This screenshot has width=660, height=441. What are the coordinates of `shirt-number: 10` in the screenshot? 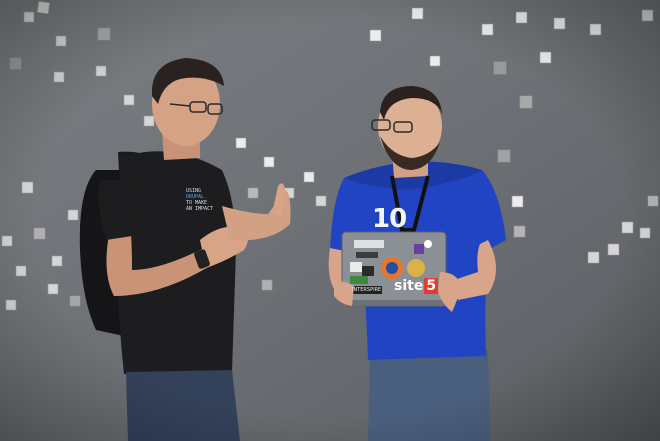 It's located at (389, 219).